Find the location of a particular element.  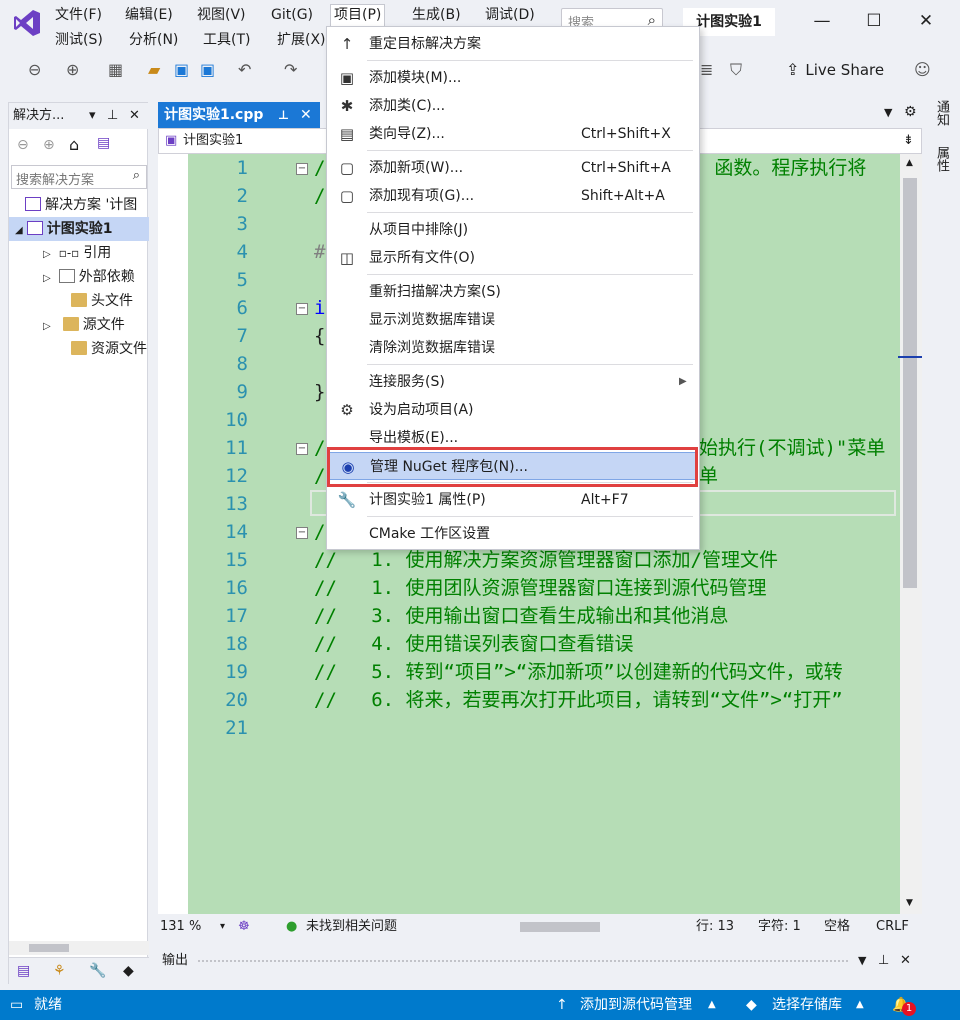

zoom-level: 131 % is located at coordinates (180, 927).